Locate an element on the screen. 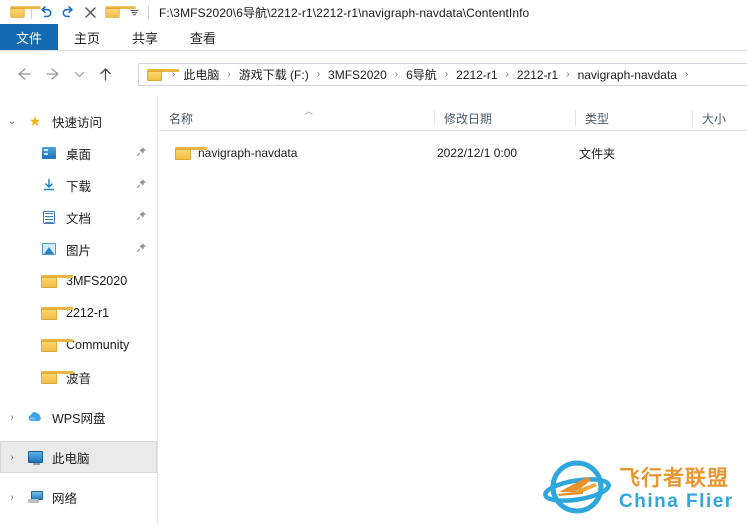 The width and height of the screenshot is (747, 525). sidebar-item-this-pc: › 此电脑 is located at coordinates (78, 457).